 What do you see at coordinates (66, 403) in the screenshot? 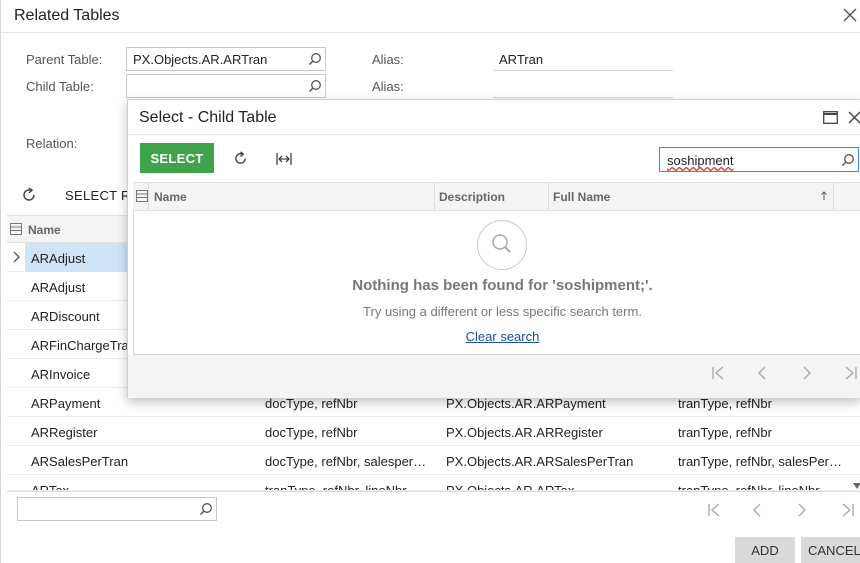
I see `row-name: ARPayment` at bounding box center [66, 403].